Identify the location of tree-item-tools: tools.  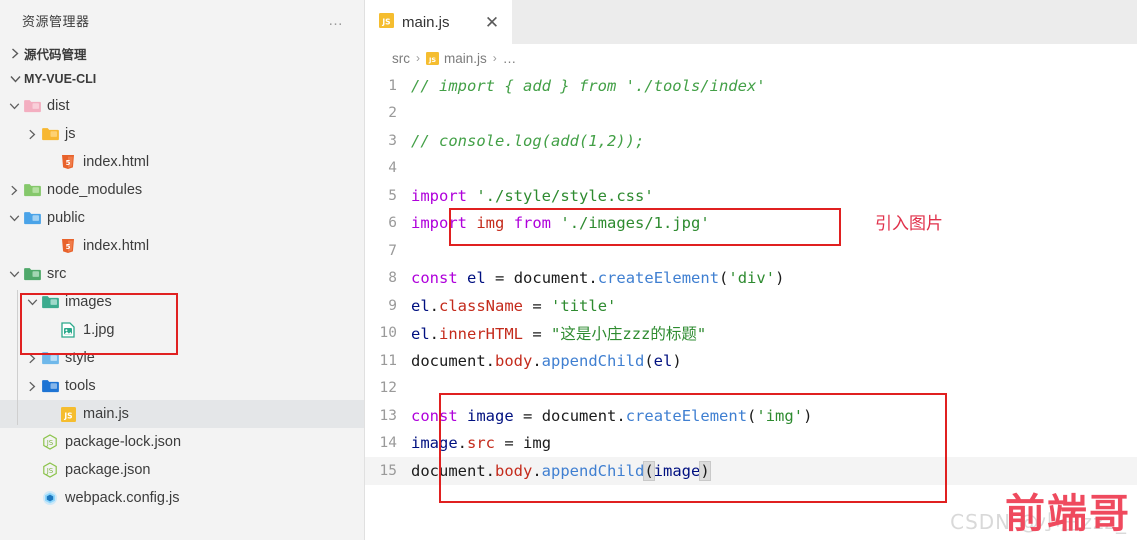
(182, 386).